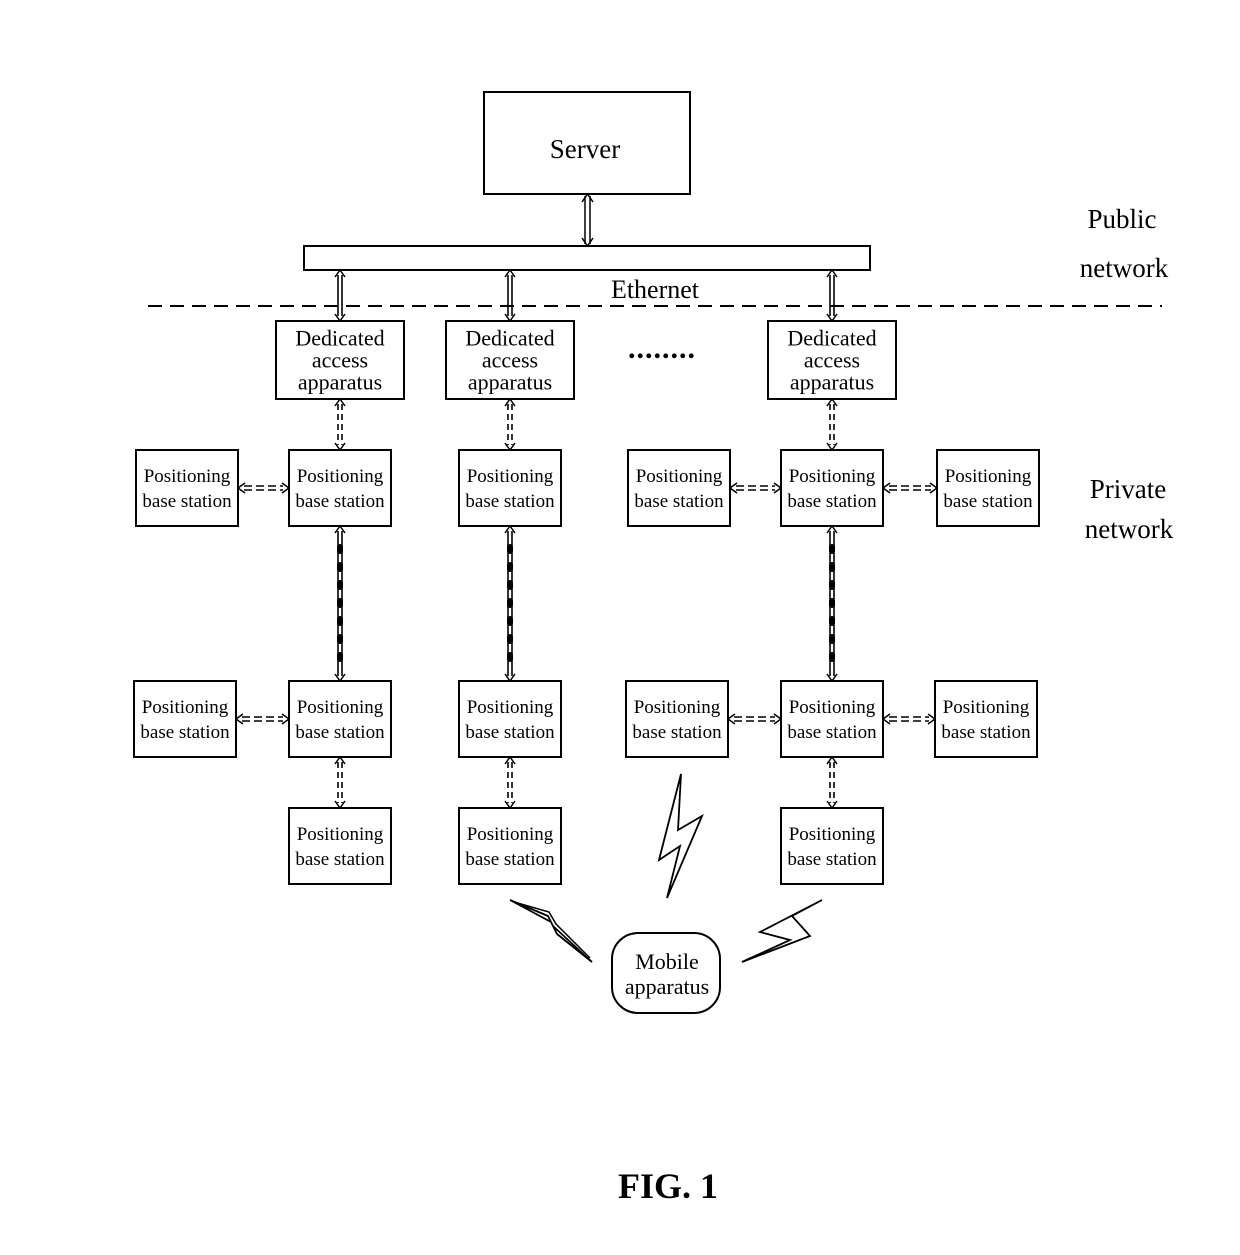  Describe the element at coordinates (667, 986) in the screenshot. I see `svg-text: apparatus` at that location.